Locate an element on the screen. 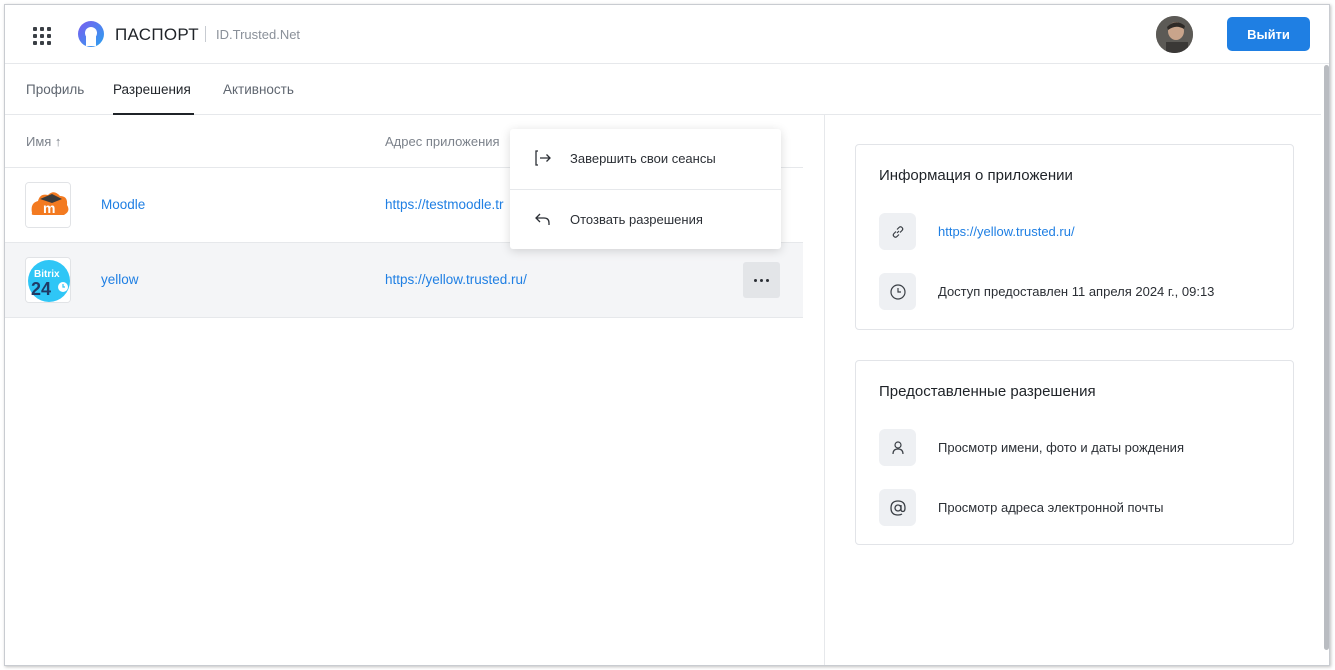 This screenshot has height=670, width=1335. tab-profile: Профиль is located at coordinates (55, 89).